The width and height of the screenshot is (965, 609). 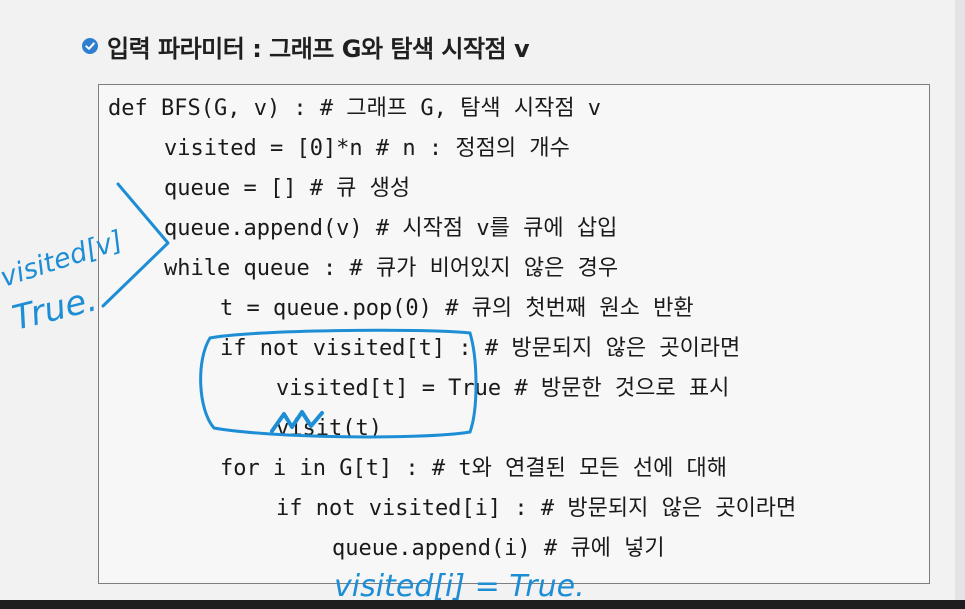 What do you see at coordinates (90, 46) in the screenshot?
I see `check-circle-icon` at bounding box center [90, 46].